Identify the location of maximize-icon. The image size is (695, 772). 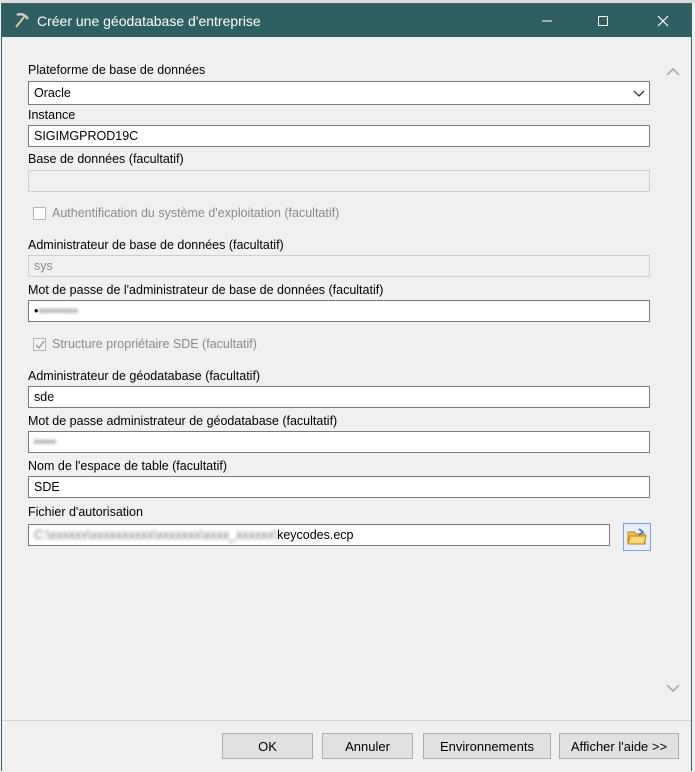
(603, 20).